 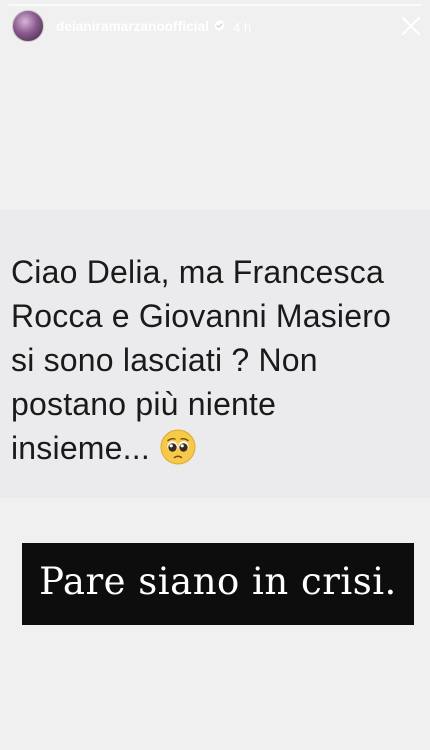 I want to click on post-time: 4 h, so click(x=242, y=27).